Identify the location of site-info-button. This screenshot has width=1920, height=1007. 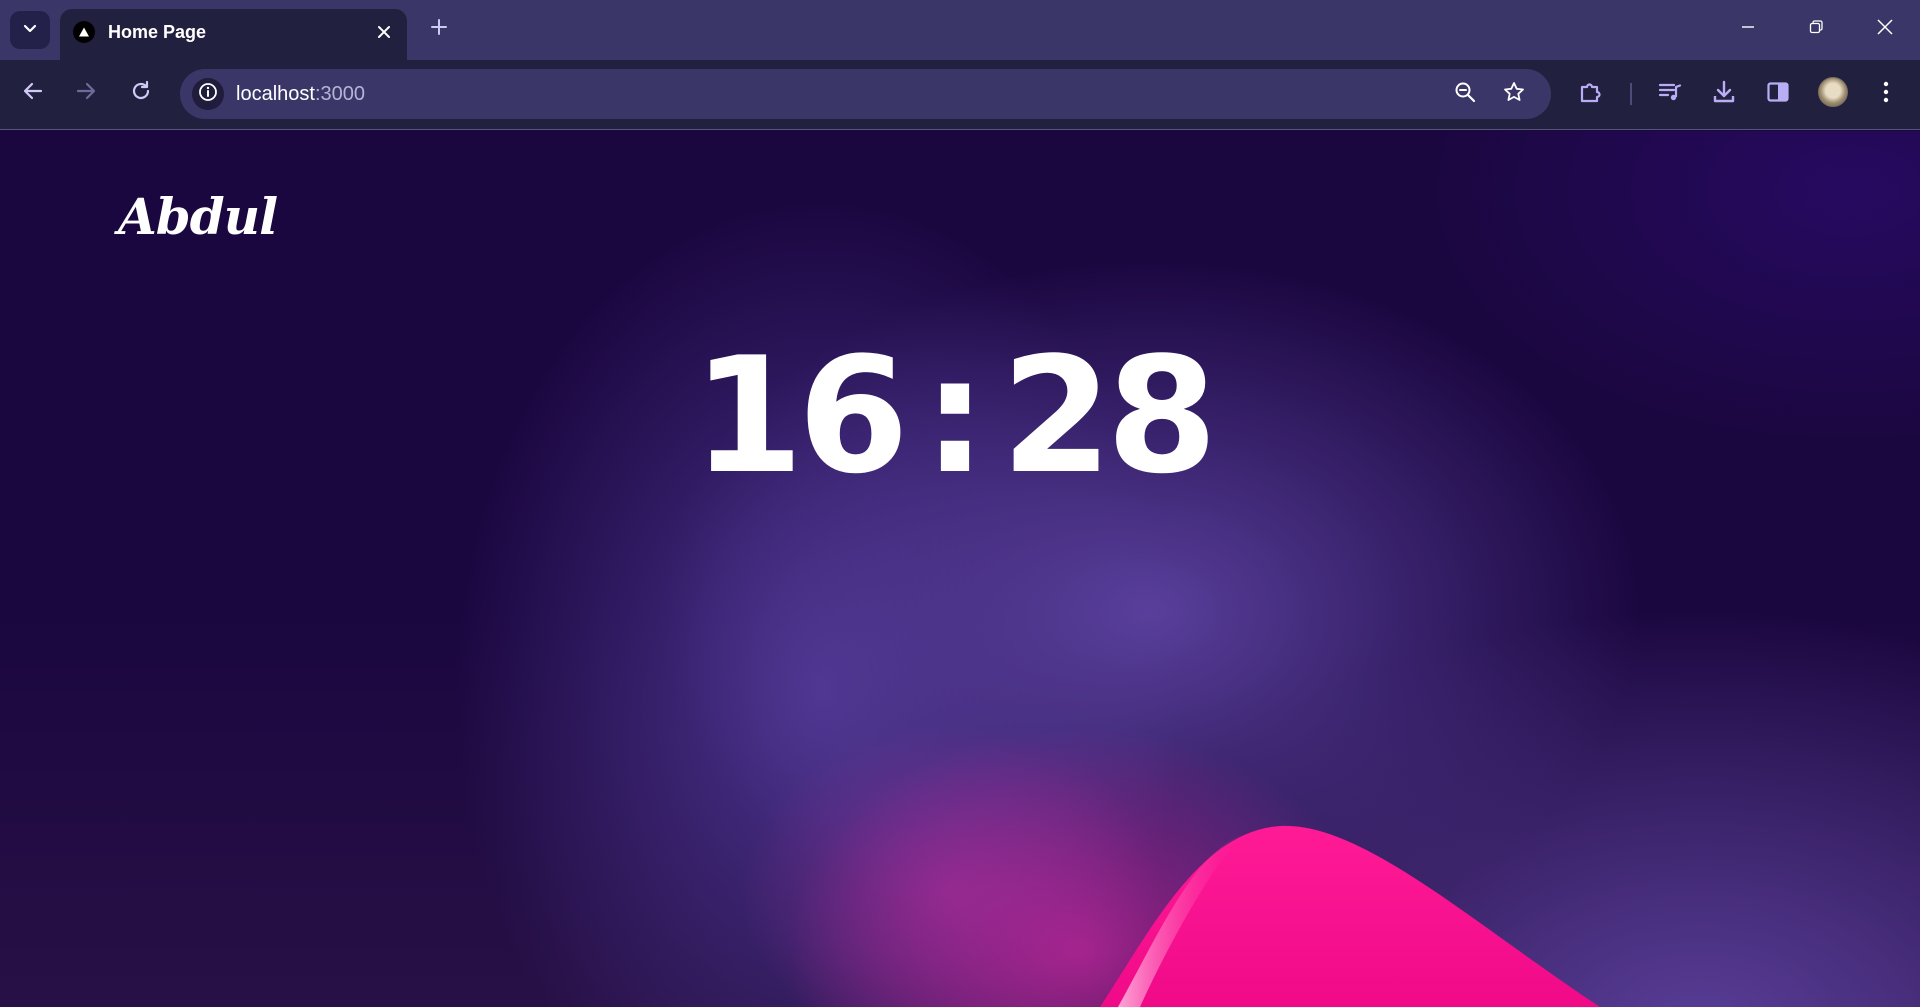
(208, 94).